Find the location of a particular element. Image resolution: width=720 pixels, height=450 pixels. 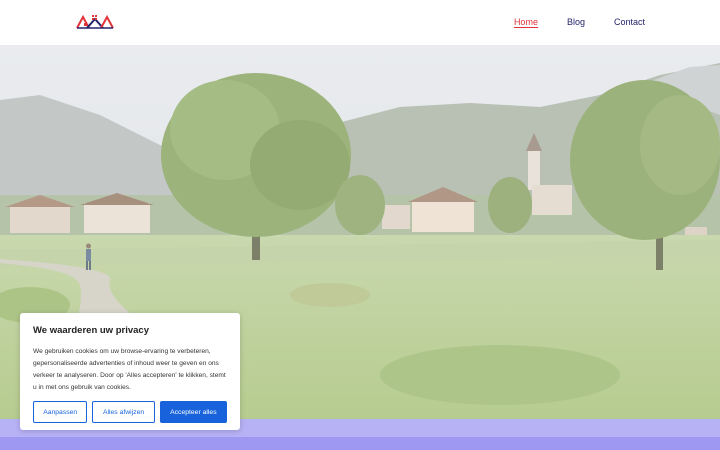

nav-blog: Blog is located at coordinates (576, 22).